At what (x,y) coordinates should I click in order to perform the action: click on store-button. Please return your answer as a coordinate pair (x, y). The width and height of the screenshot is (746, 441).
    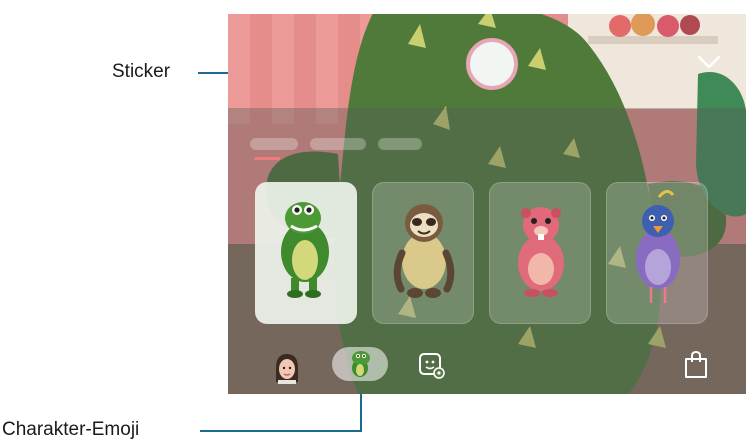
    Looking at the image, I should click on (696, 365).